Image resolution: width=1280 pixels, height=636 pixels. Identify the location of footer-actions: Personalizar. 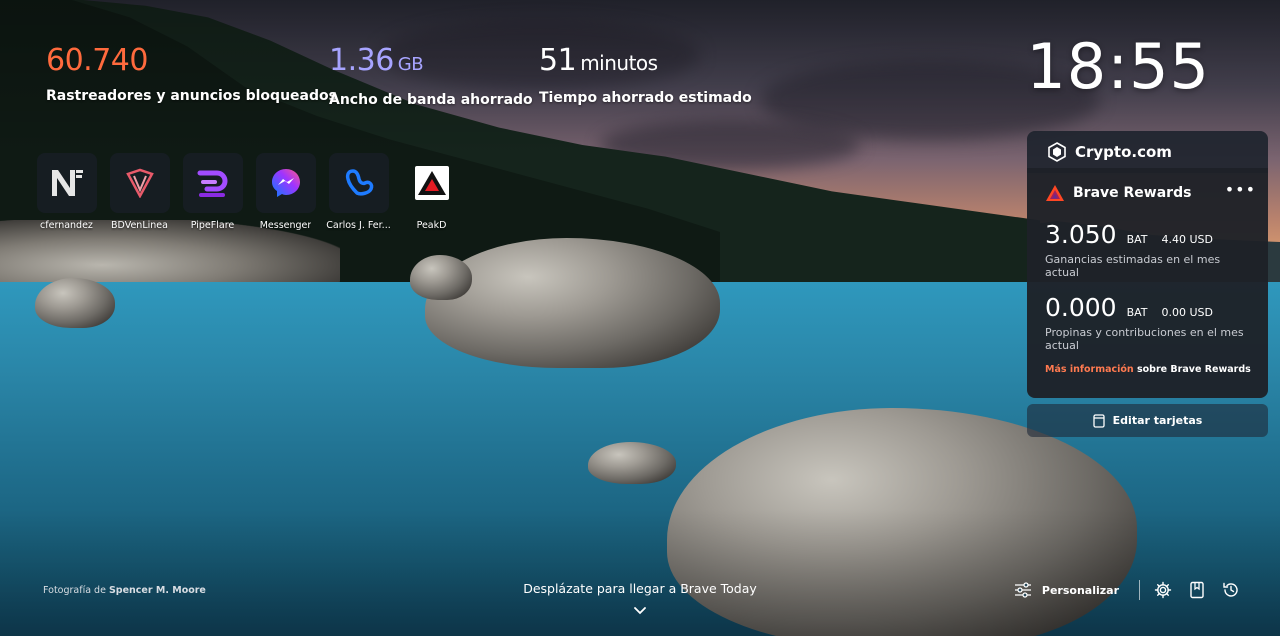
(1127, 590).